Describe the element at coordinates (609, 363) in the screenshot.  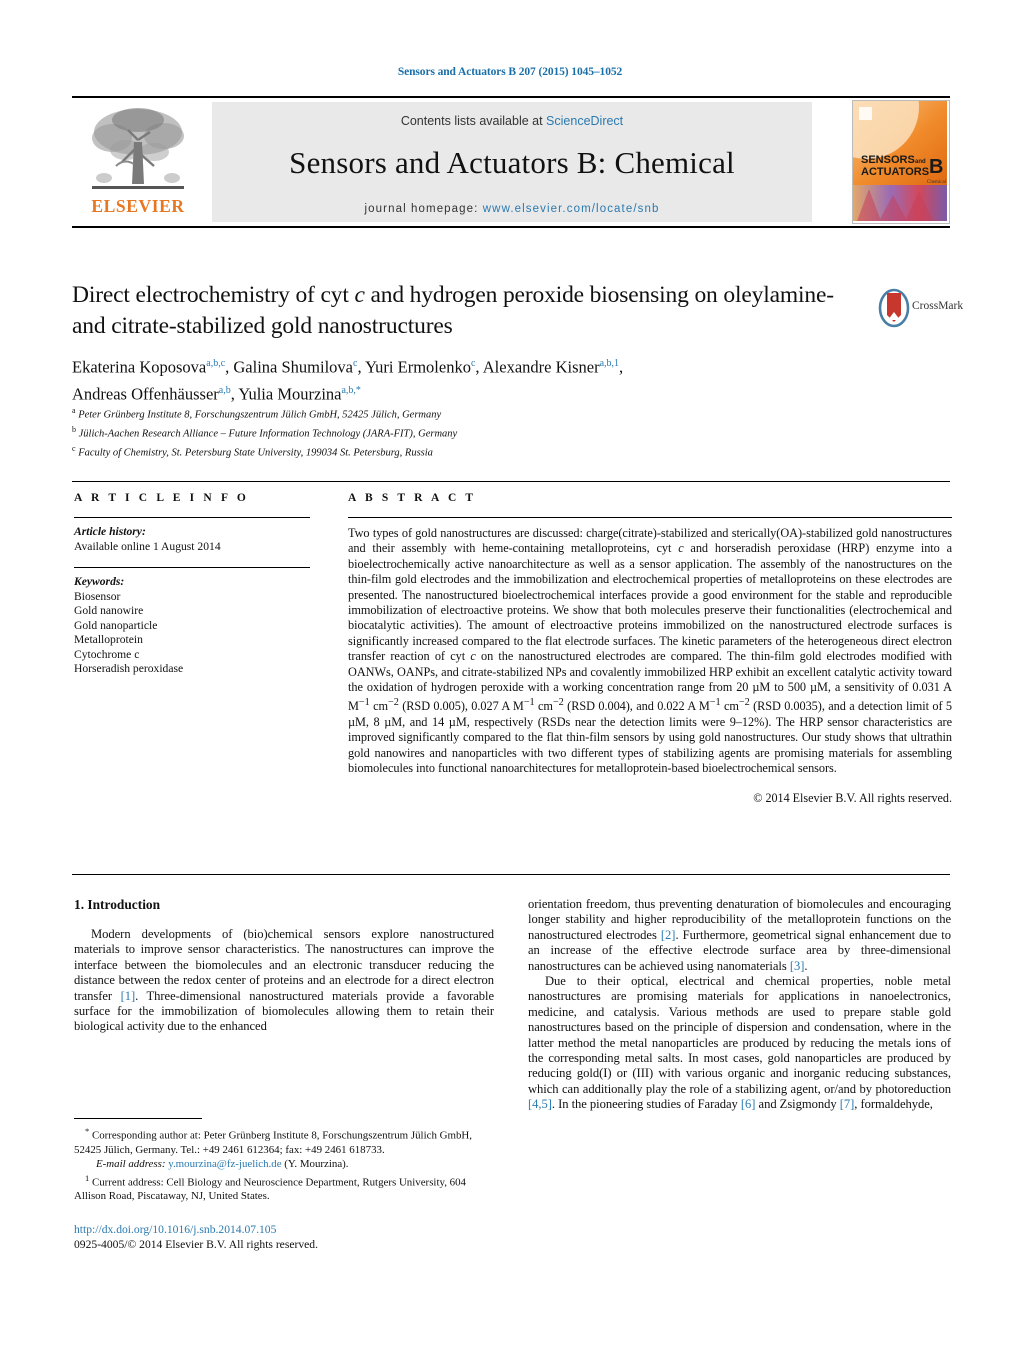
I see `author-marks: a,b,1` at that location.